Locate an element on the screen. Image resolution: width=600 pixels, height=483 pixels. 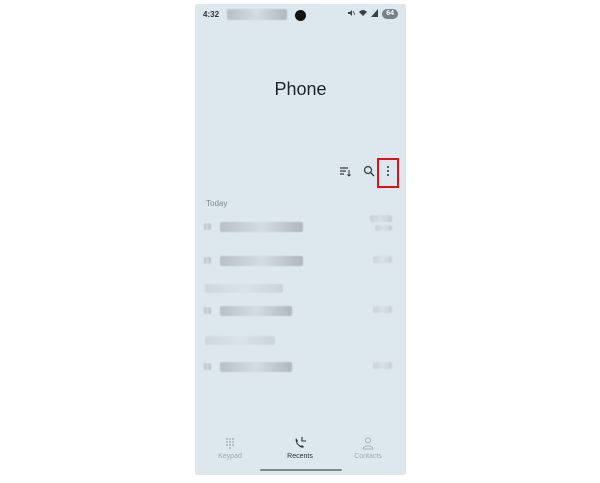
front-camera is located at coordinates (300, 15).